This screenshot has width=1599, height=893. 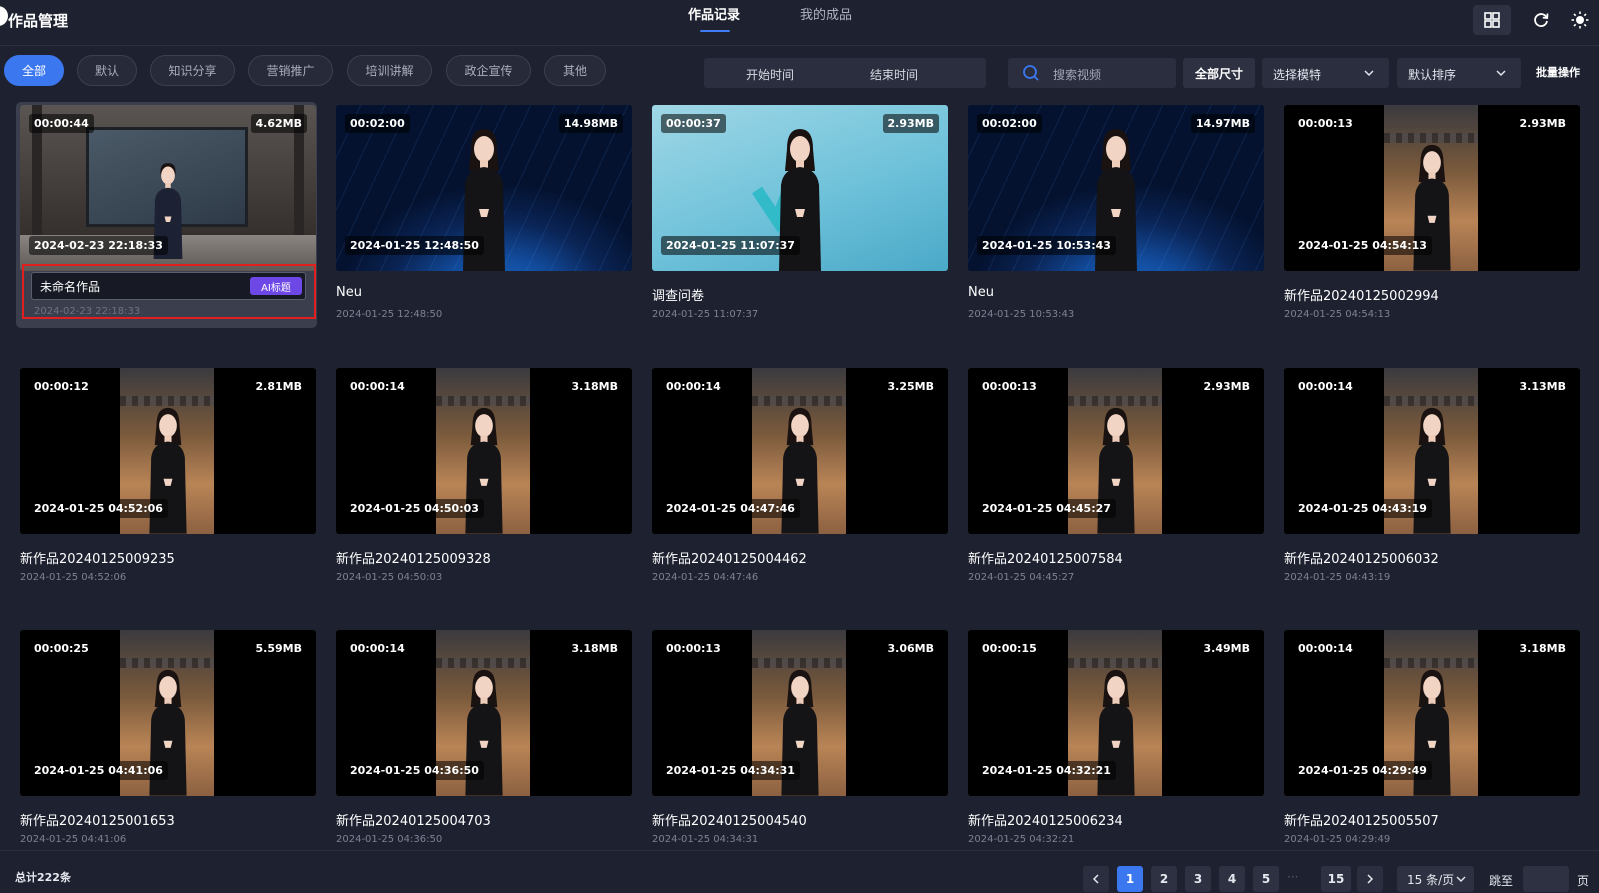 I want to click on work-title: 新作品20240125005507, so click(x=1361, y=821).